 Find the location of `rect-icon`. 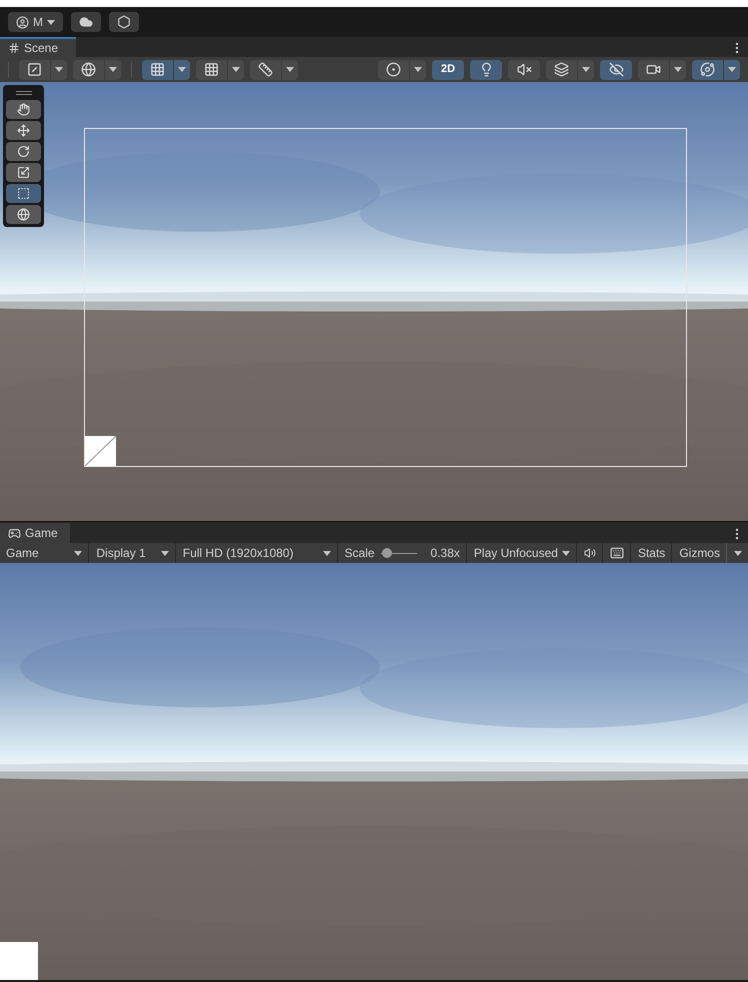

rect-icon is located at coordinates (23, 193).